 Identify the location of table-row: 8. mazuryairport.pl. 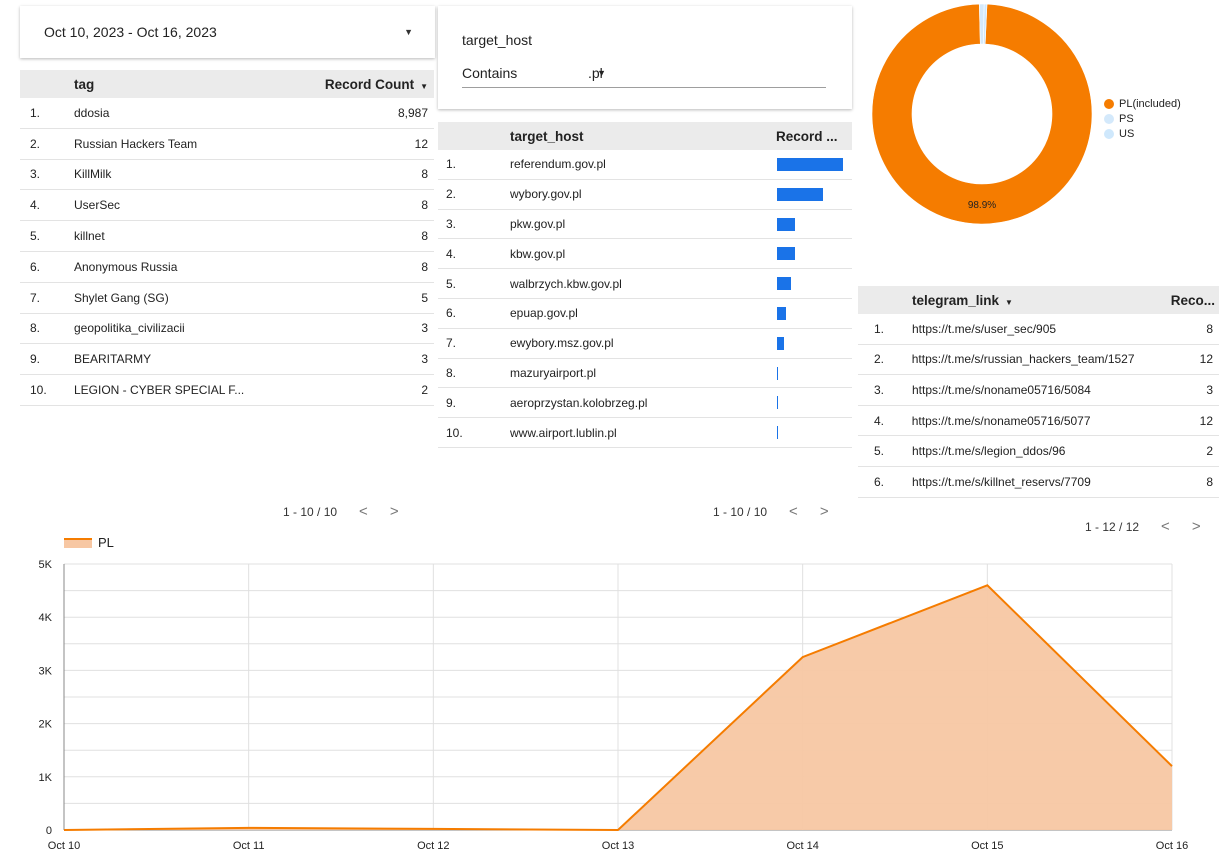
(645, 374).